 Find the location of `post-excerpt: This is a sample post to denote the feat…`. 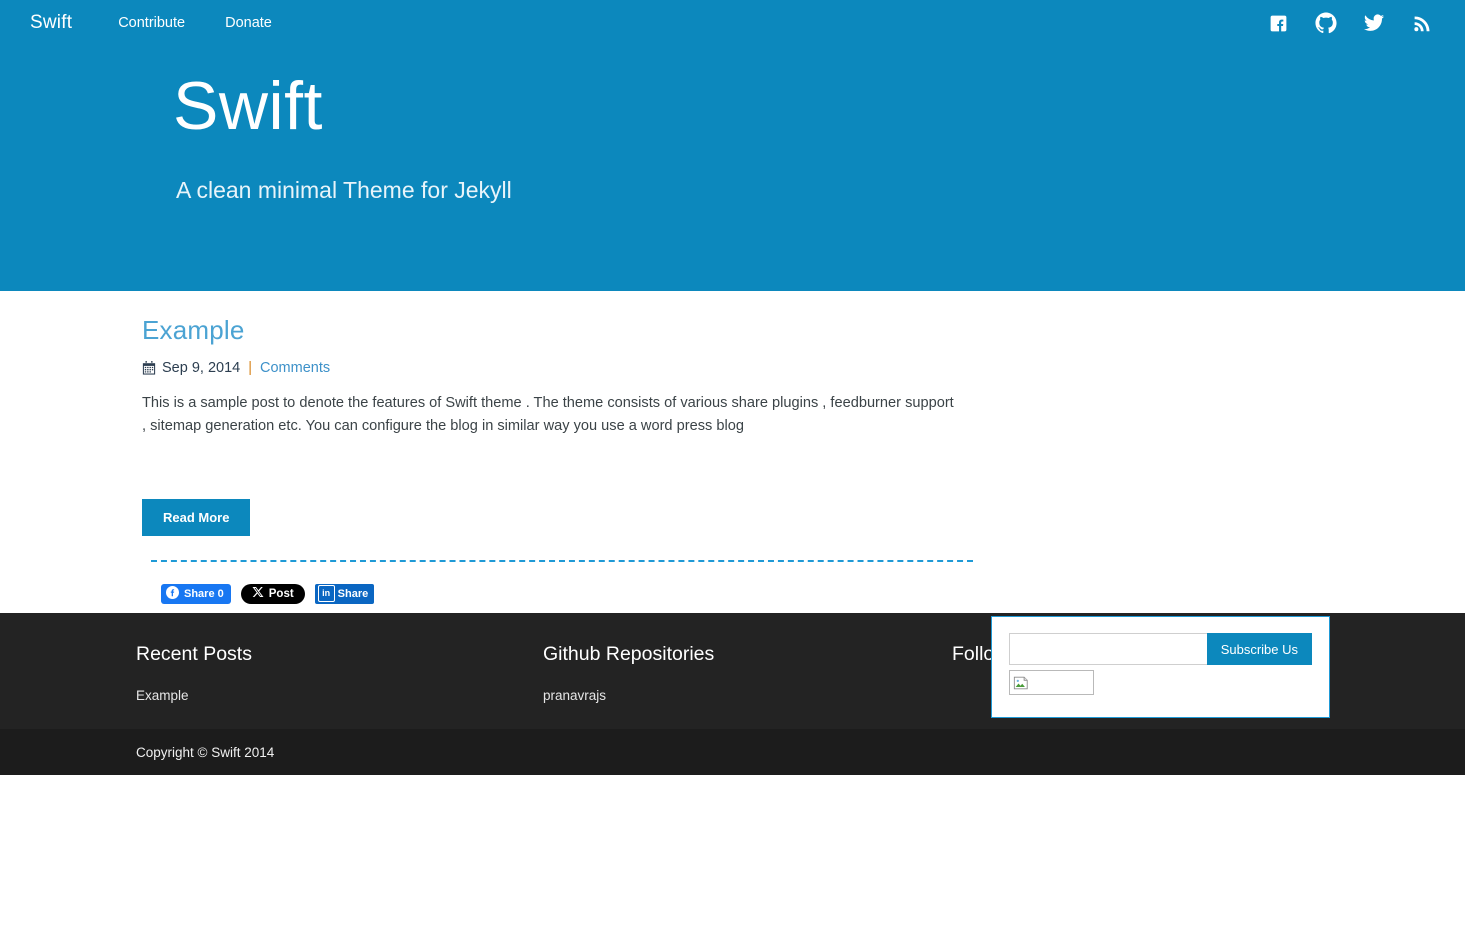

post-excerpt: This is a sample post to denote the feat… is located at coordinates (548, 414).